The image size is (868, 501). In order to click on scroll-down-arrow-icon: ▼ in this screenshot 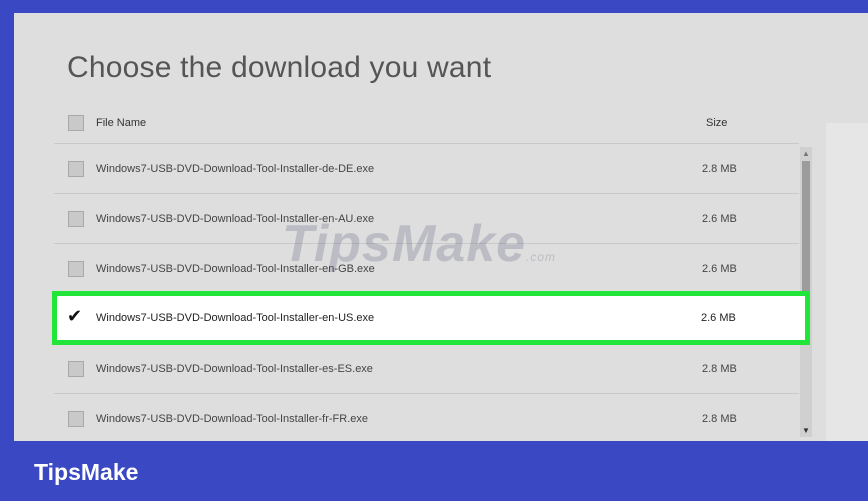, I will do `click(806, 430)`.